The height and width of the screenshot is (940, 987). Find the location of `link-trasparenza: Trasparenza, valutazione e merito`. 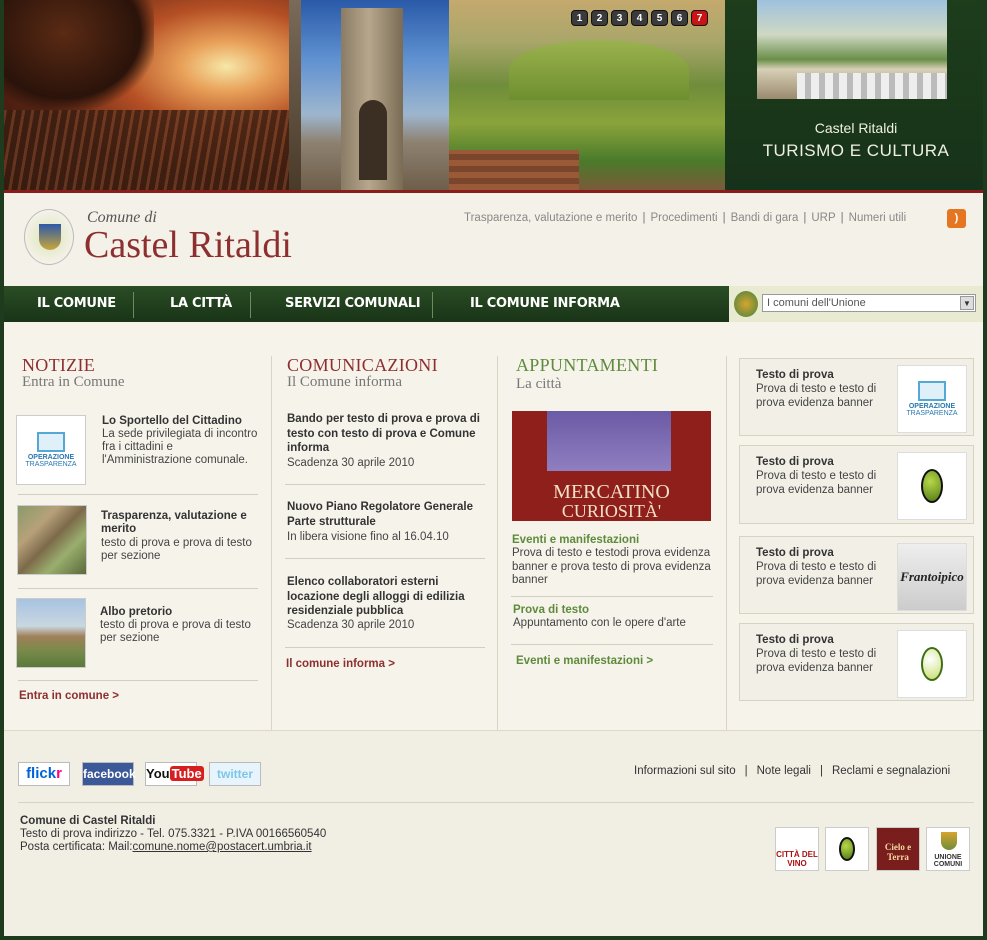

link-trasparenza: Trasparenza, valutazione e merito is located at coordinates (550, 218).